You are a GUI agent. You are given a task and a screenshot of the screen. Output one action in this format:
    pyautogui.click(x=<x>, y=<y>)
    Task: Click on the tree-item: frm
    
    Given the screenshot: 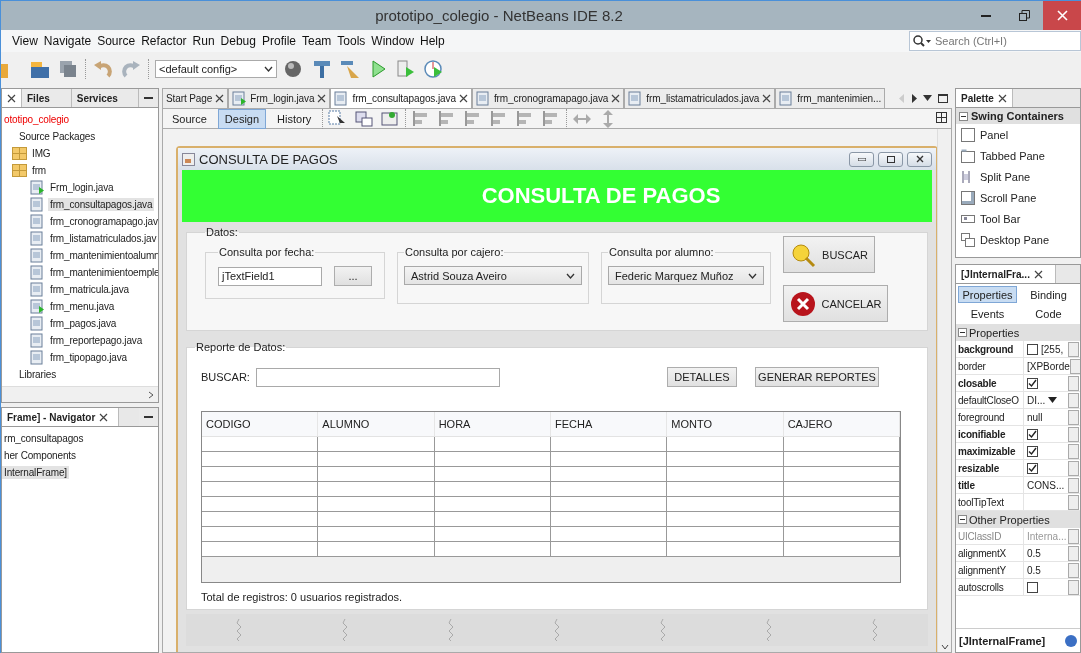 What is the action you would take?
    pyautogui.click(x=39, y=170)
    